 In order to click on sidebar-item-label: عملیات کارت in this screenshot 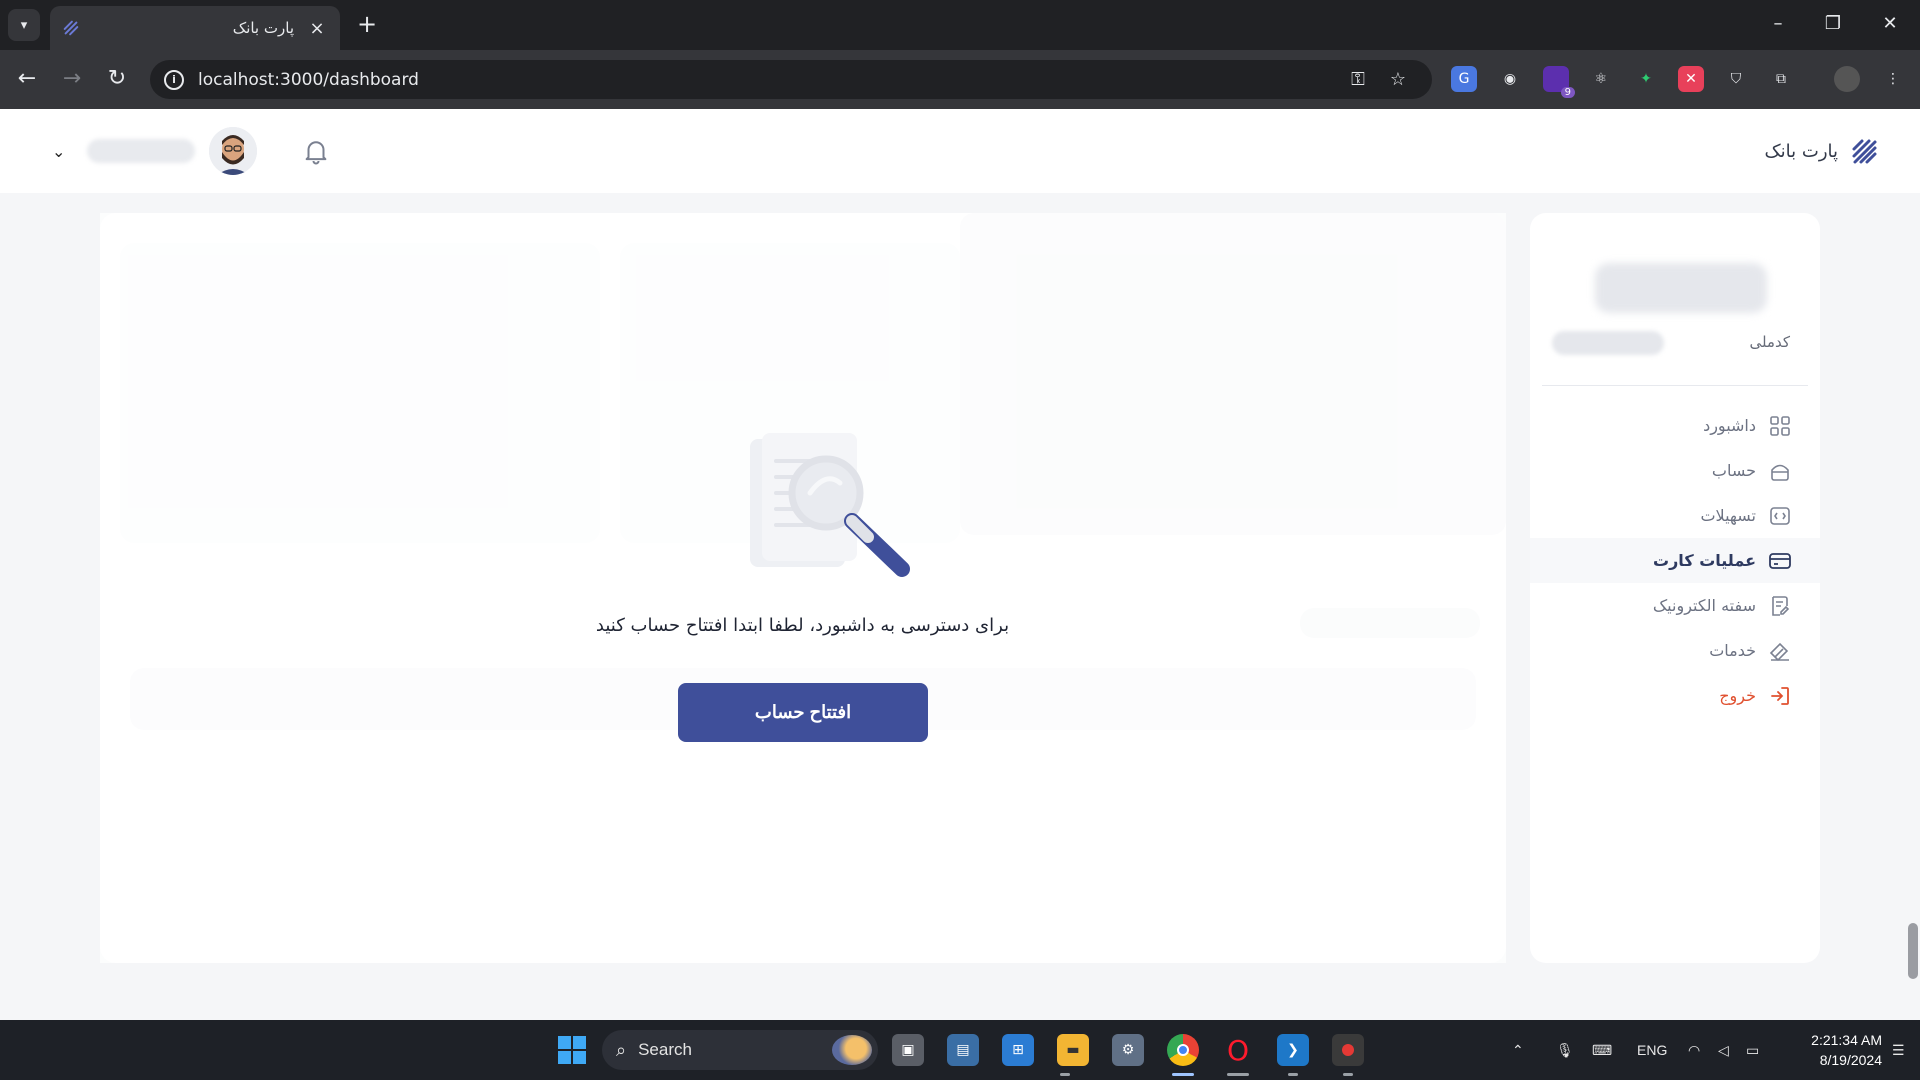, I will do `click(1704, 560)`.